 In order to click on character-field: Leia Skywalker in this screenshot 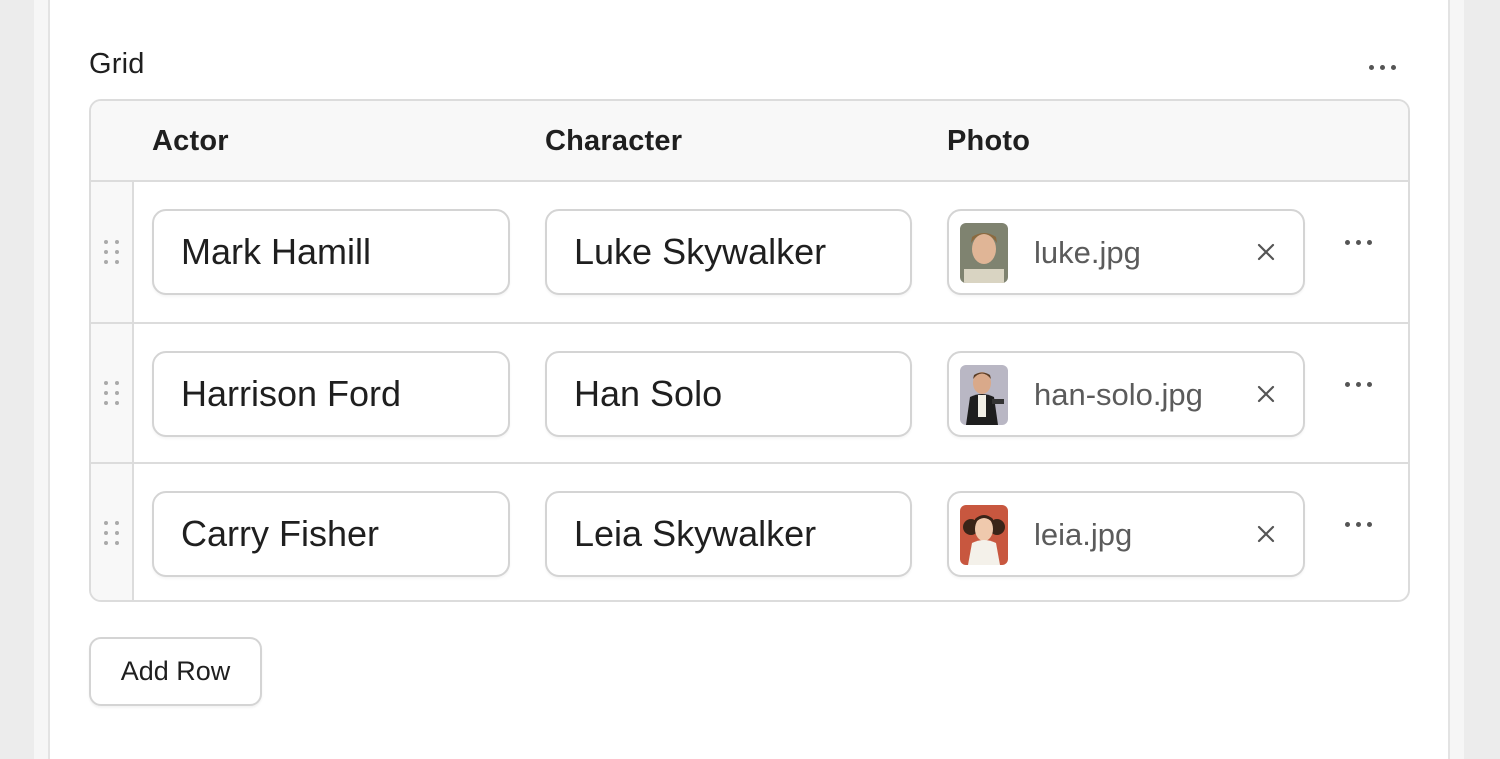, I will do `click(728, 534)`.